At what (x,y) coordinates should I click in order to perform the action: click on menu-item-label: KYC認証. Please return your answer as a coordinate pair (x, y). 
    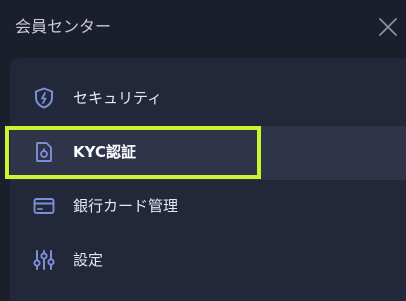
    Looking at the image, I should click on (104, 152).